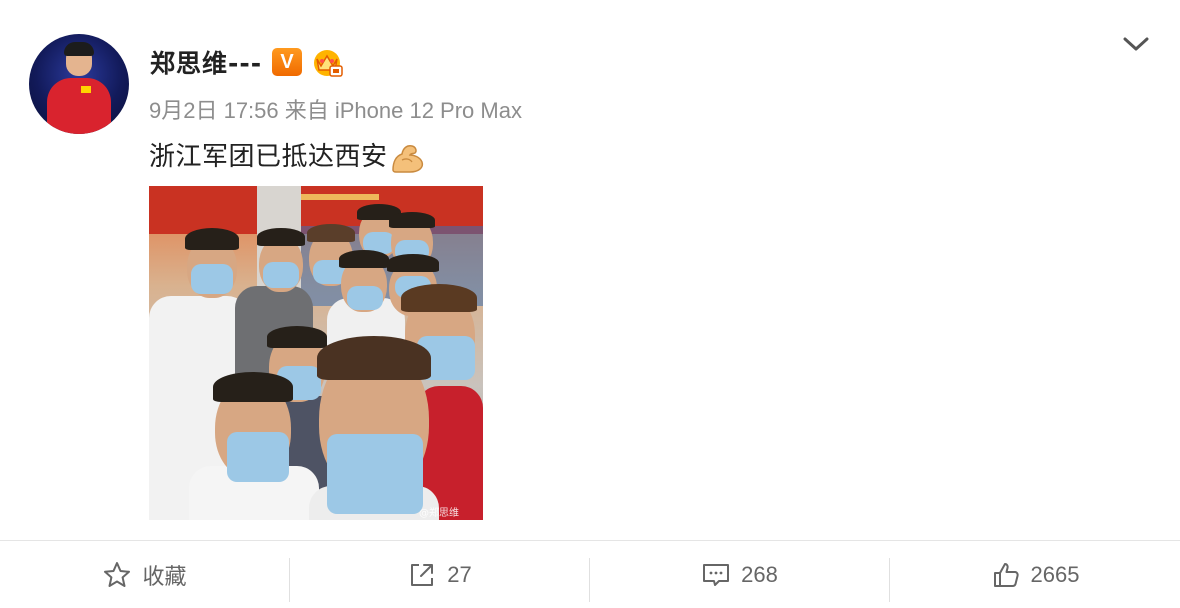  What do you see at coordinates (459, 574) in the screenshot?
I see `repost-count: 27` at bounding box center [459, 574].